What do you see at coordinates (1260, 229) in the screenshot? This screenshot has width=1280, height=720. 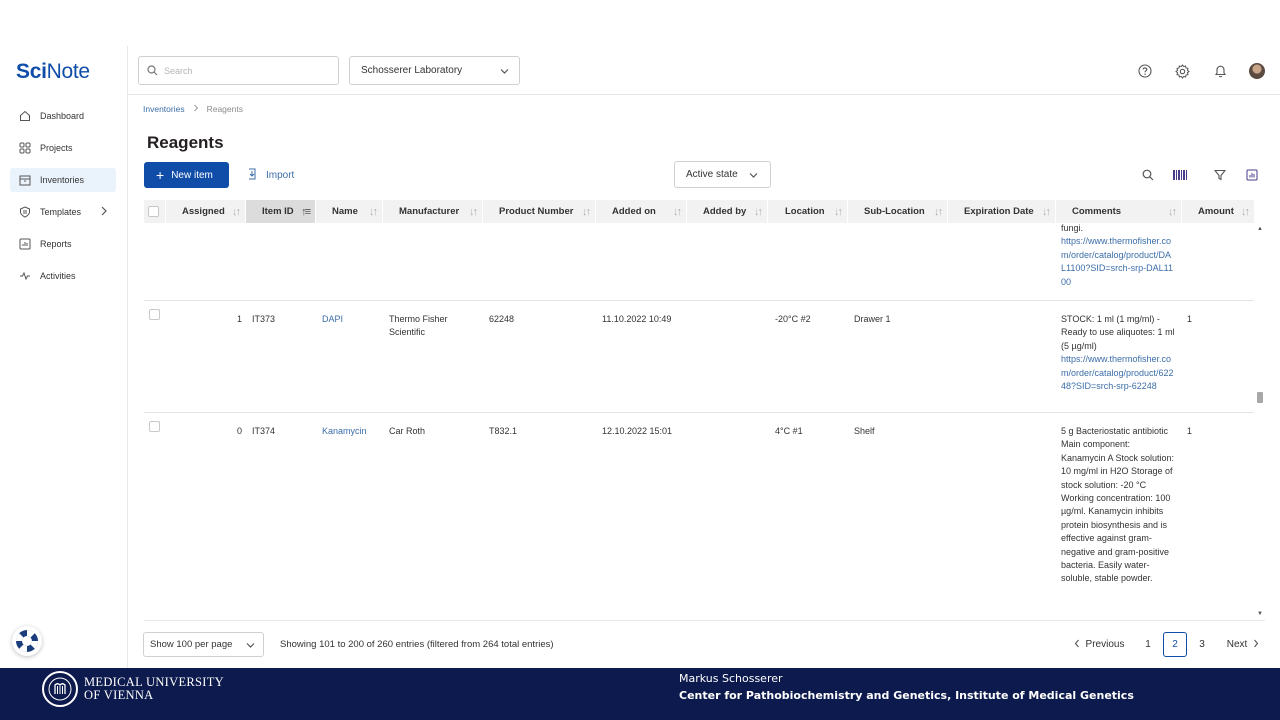 I see `scroll-up-arrow-icon: ▲` at bounding box center [1260, 229].